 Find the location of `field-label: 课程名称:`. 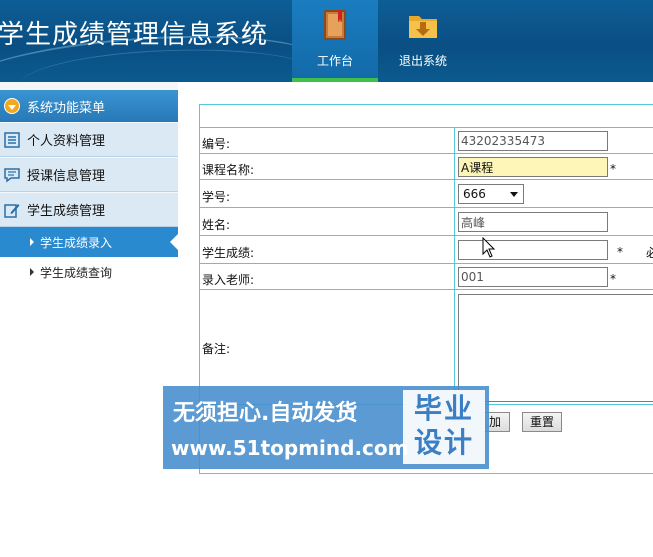

field-label: 课程名称: is located at coordinates (228, 170).